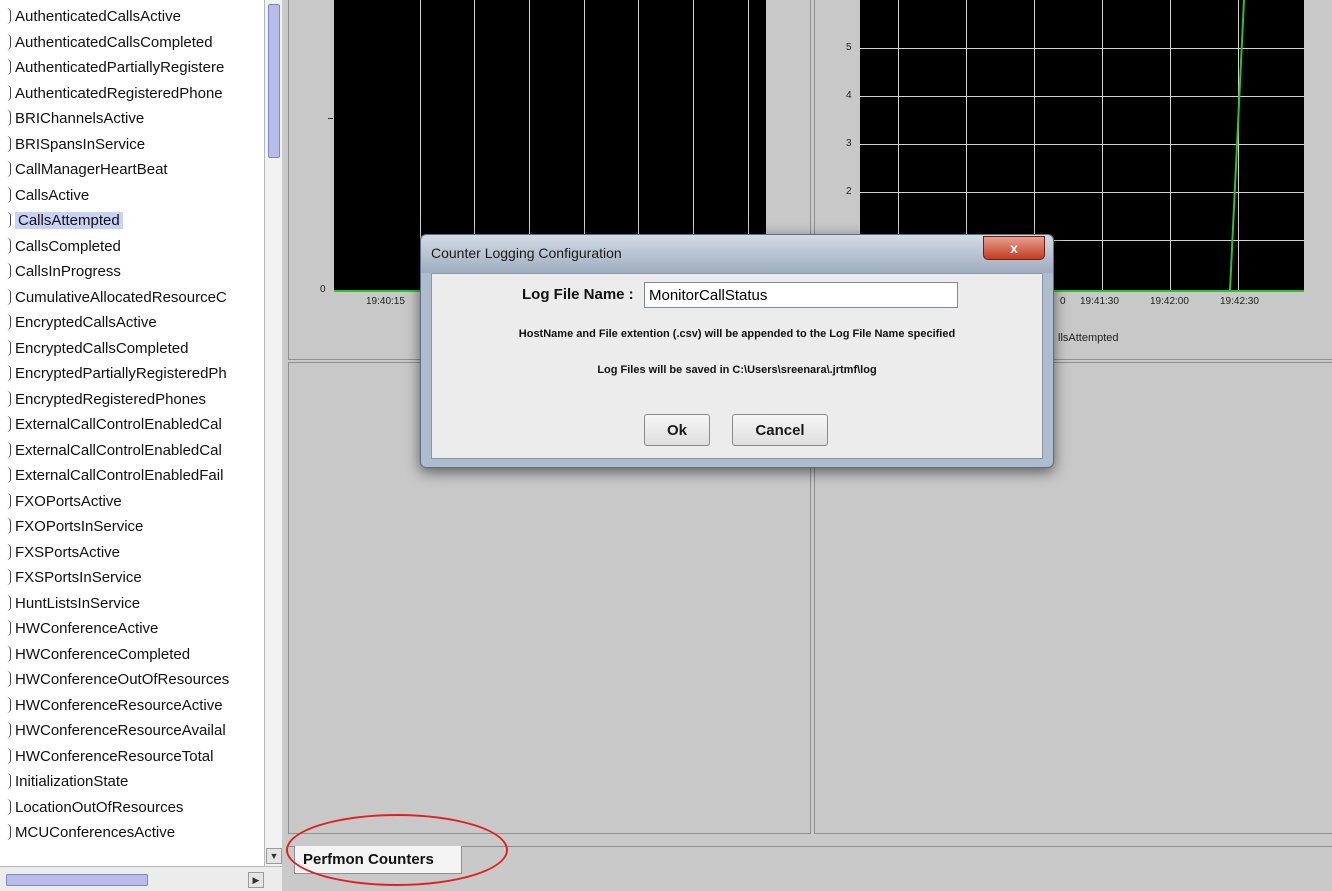 Image resolution: width=1332 pixels, height=891 pixels. I want to click on list-item: EncryptedPartiallyRegisteredPh, so click(132, 374).